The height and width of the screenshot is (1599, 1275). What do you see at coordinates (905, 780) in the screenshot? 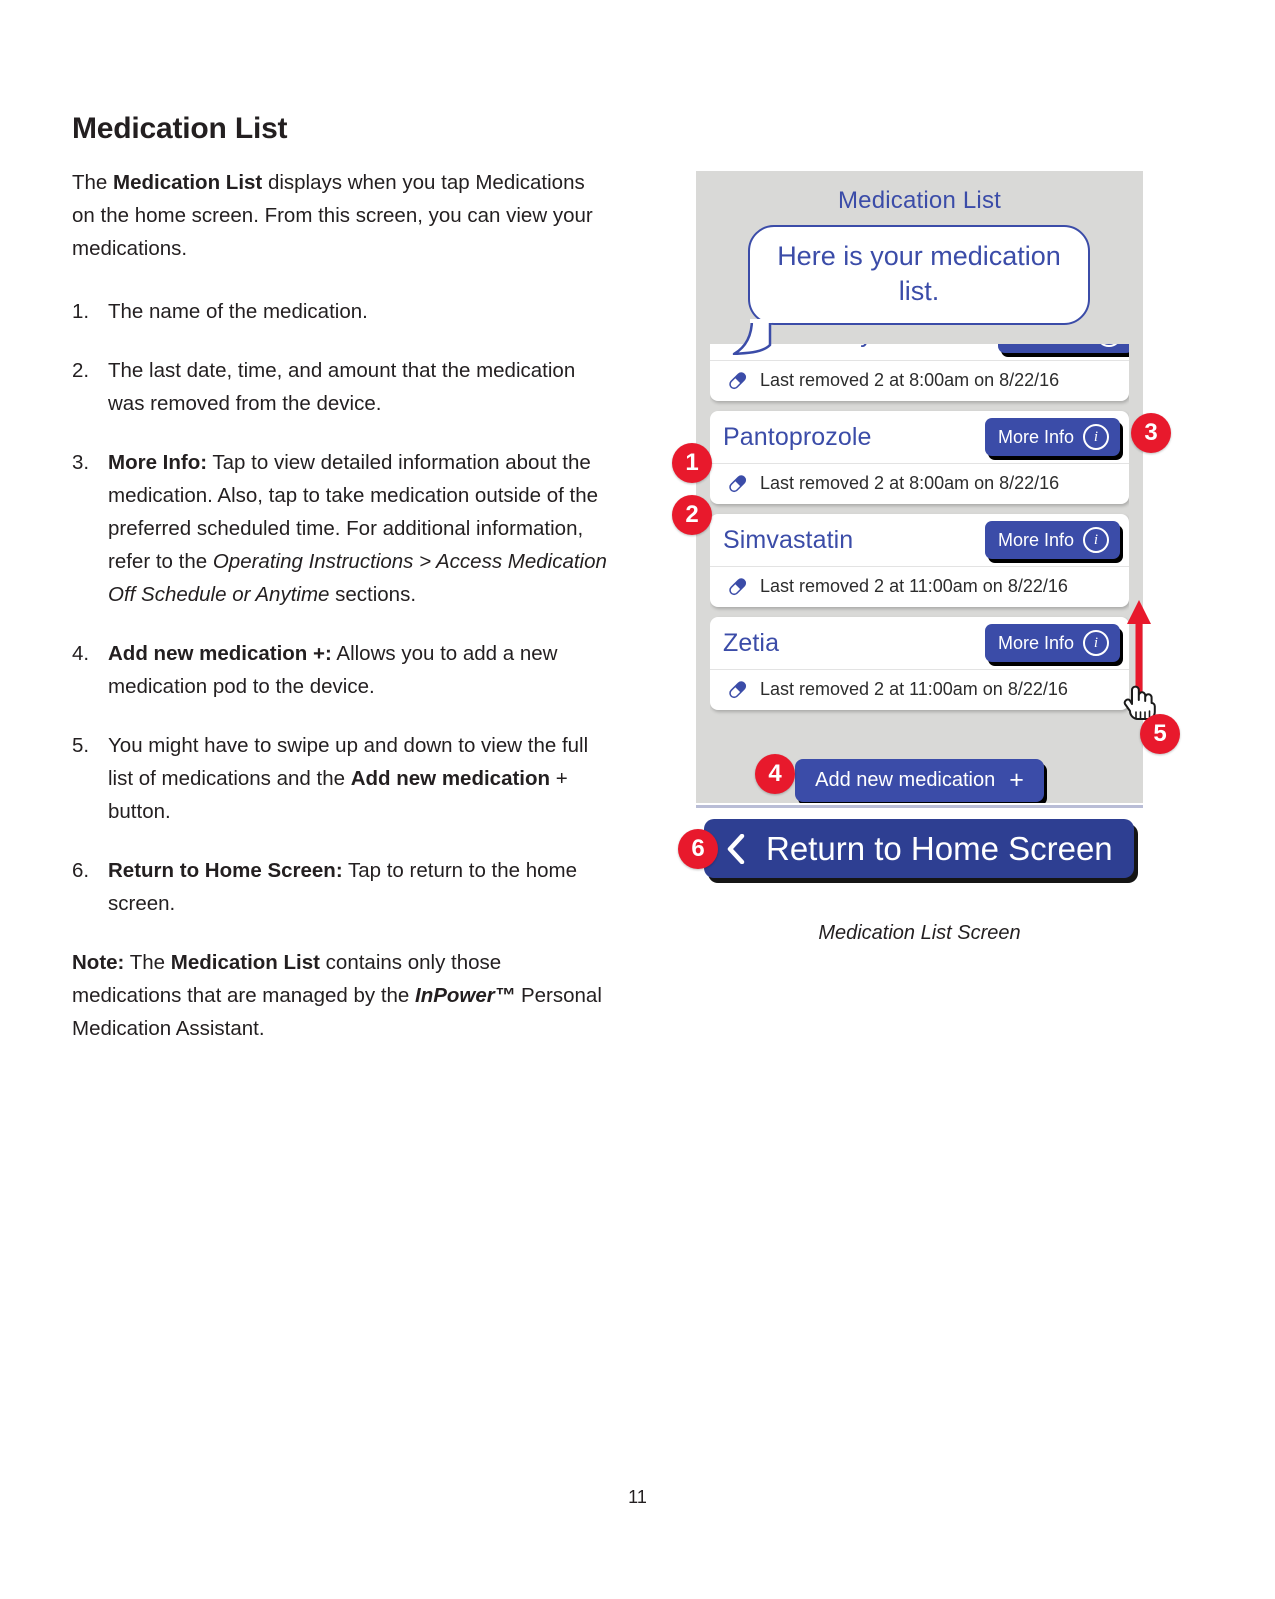
I see `add-new-medication-label: Add new medication` at bounding box center [905, 780].